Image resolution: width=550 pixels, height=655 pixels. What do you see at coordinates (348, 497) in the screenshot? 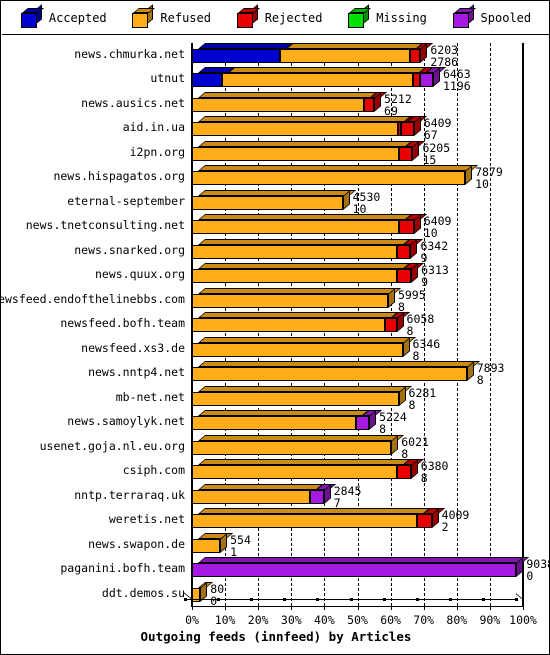
I see `bar-value-labels: 2845 7` at bounding box center [348, 497].